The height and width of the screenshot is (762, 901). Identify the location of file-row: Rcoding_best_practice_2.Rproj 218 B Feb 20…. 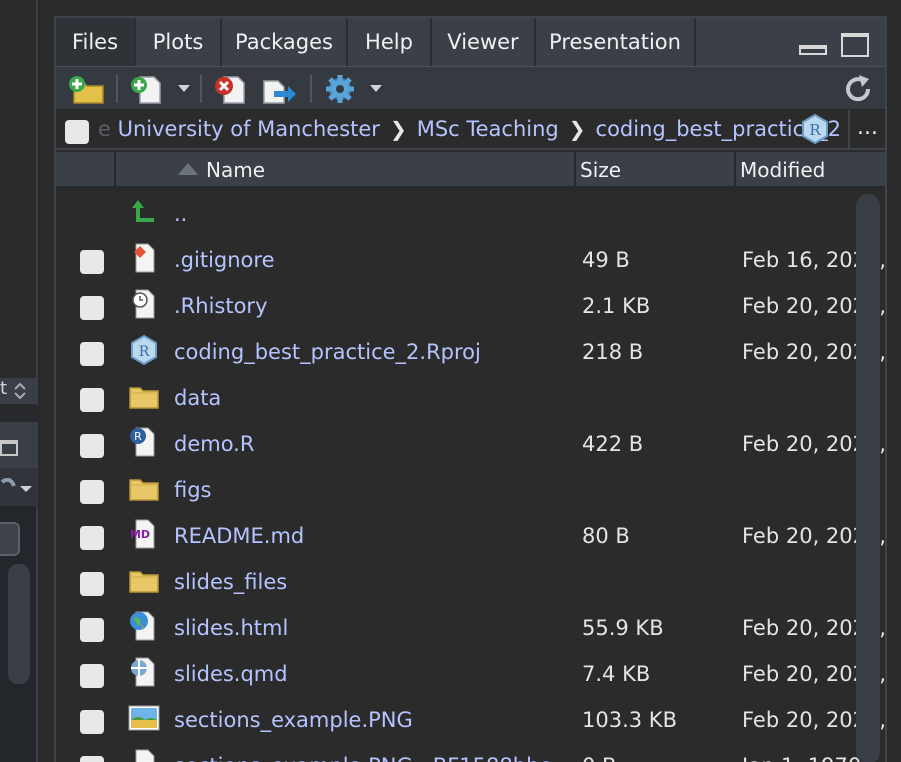
(470, 353).